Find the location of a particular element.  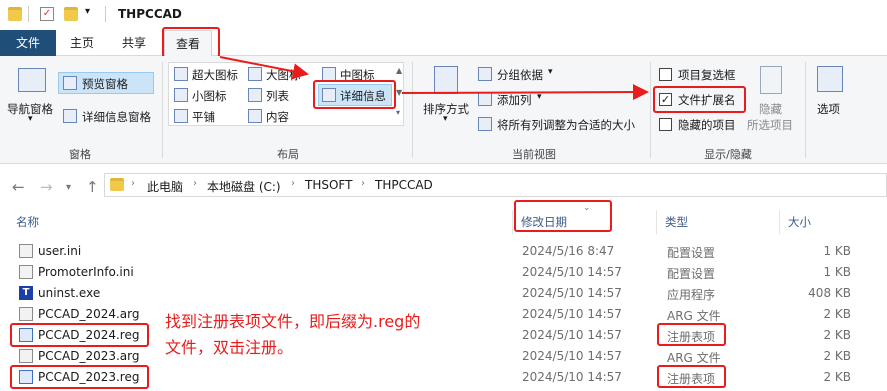

exe-icon: T is located at coordinates (26, 293).